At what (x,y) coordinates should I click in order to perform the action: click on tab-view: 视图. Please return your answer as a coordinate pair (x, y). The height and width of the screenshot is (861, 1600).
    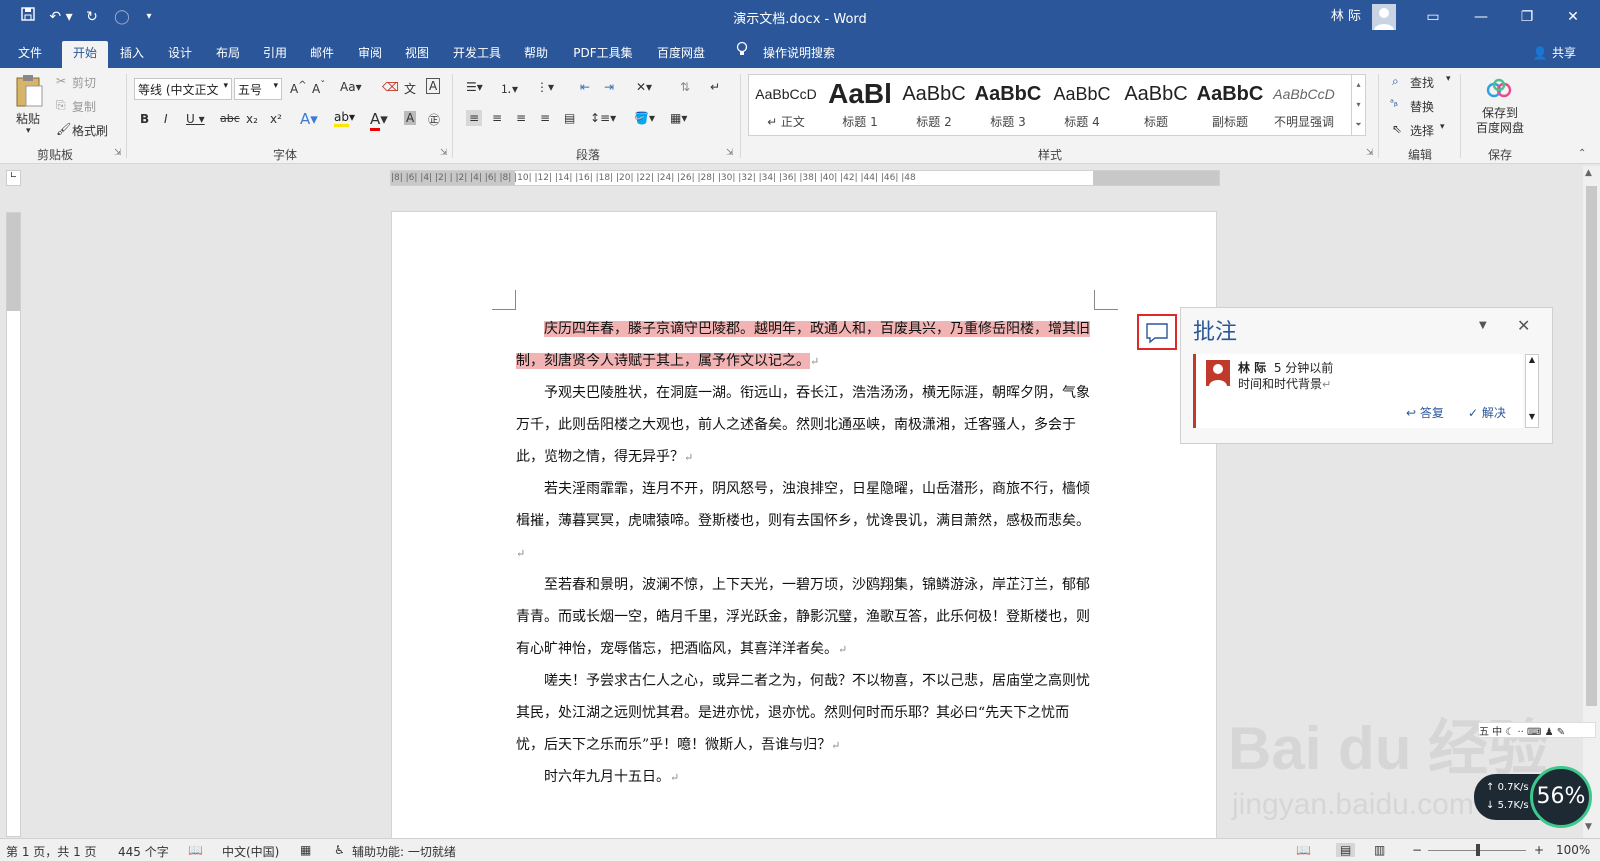
    Looking at the image, I should click on (417, 54).